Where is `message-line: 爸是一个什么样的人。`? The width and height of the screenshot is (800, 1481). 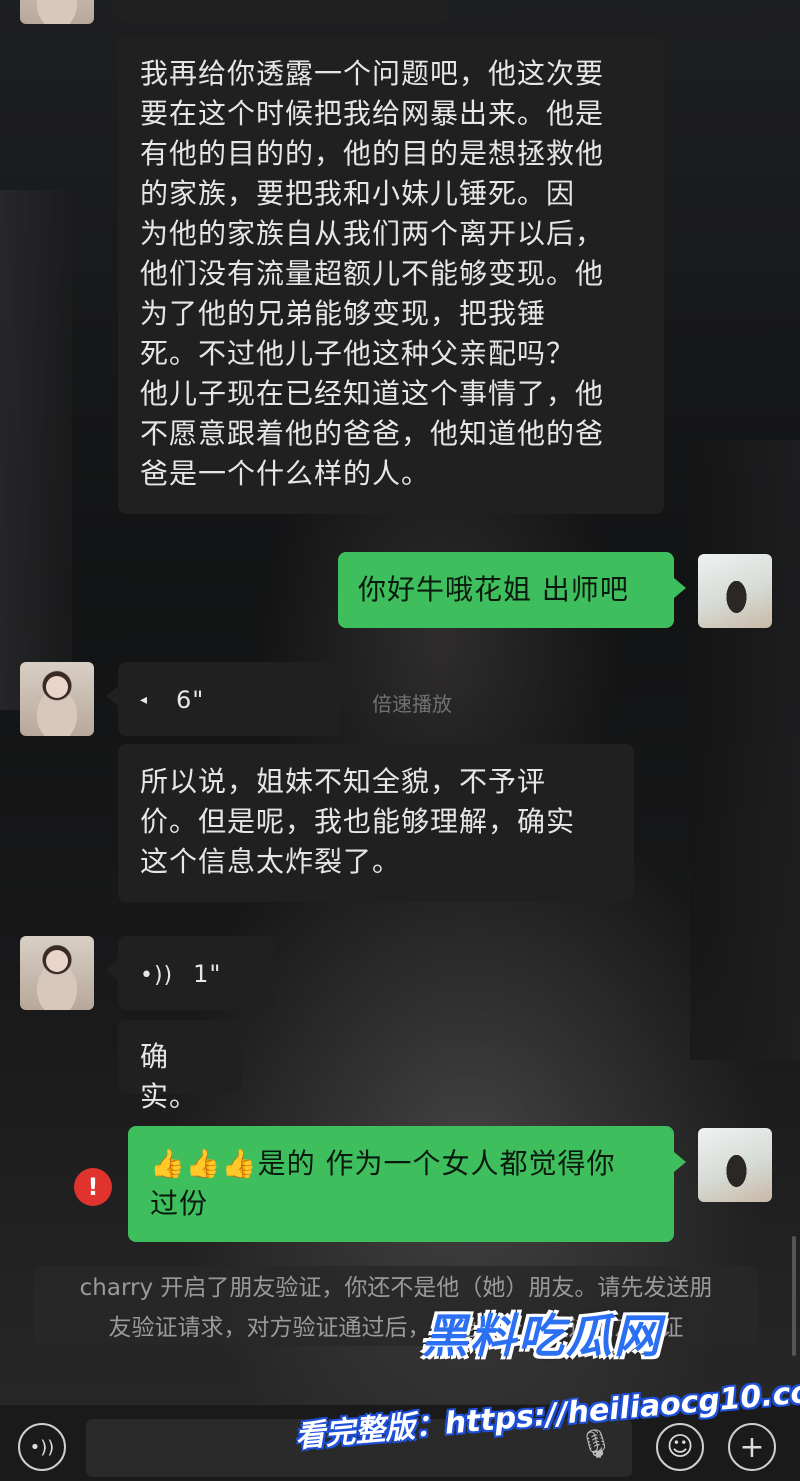
message-line: 爸是一个什么样的人。 is located at coordinates (285, 473).